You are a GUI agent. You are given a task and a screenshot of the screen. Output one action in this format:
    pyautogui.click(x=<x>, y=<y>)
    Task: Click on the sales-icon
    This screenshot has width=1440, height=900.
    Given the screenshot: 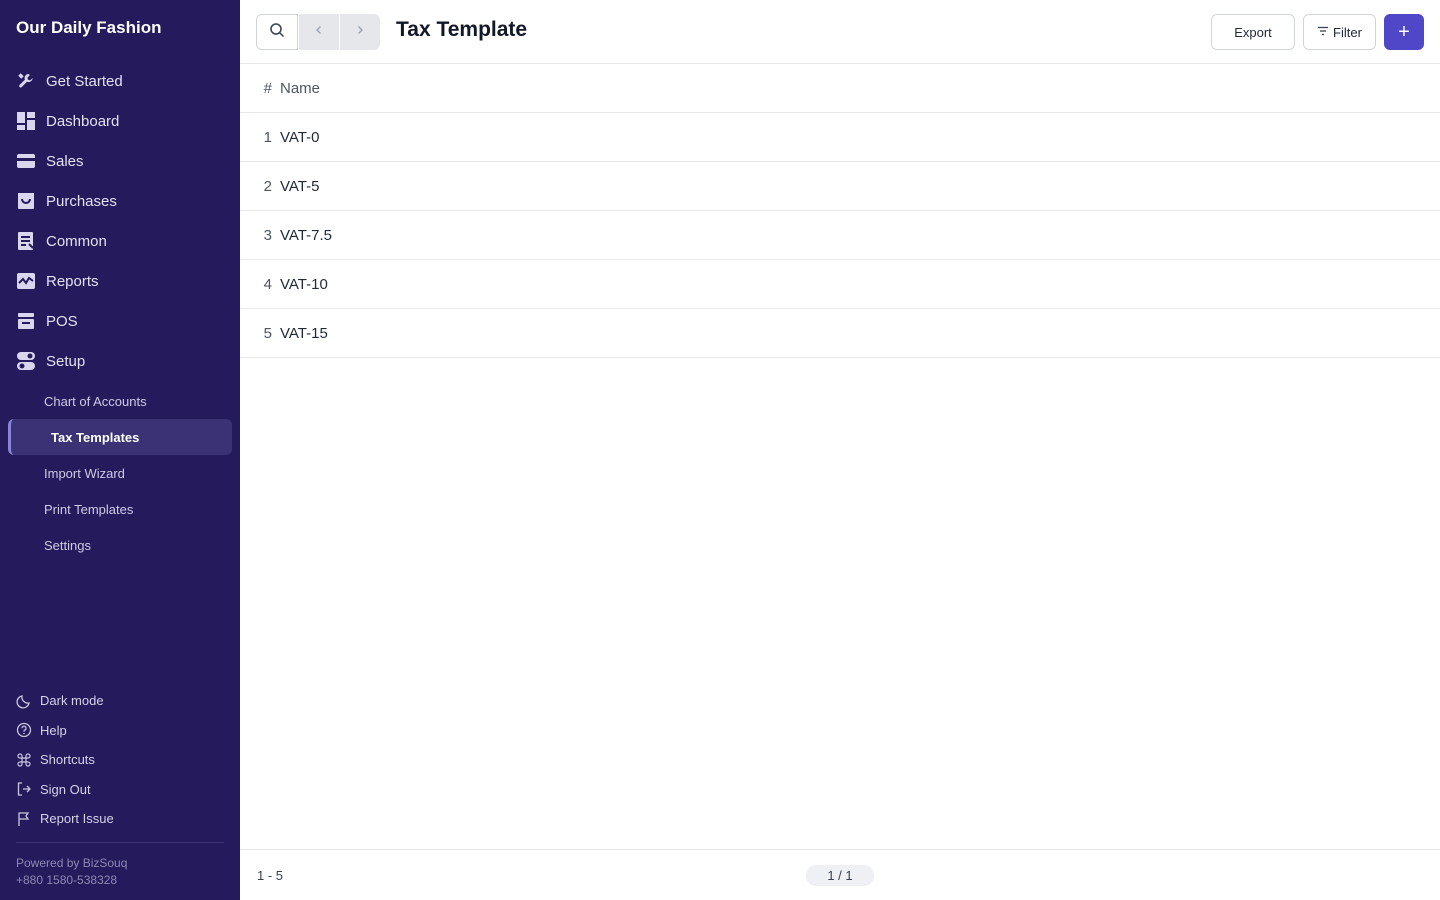 What is the action you would take?
    pyautogui.click(x=26, y=161)
    